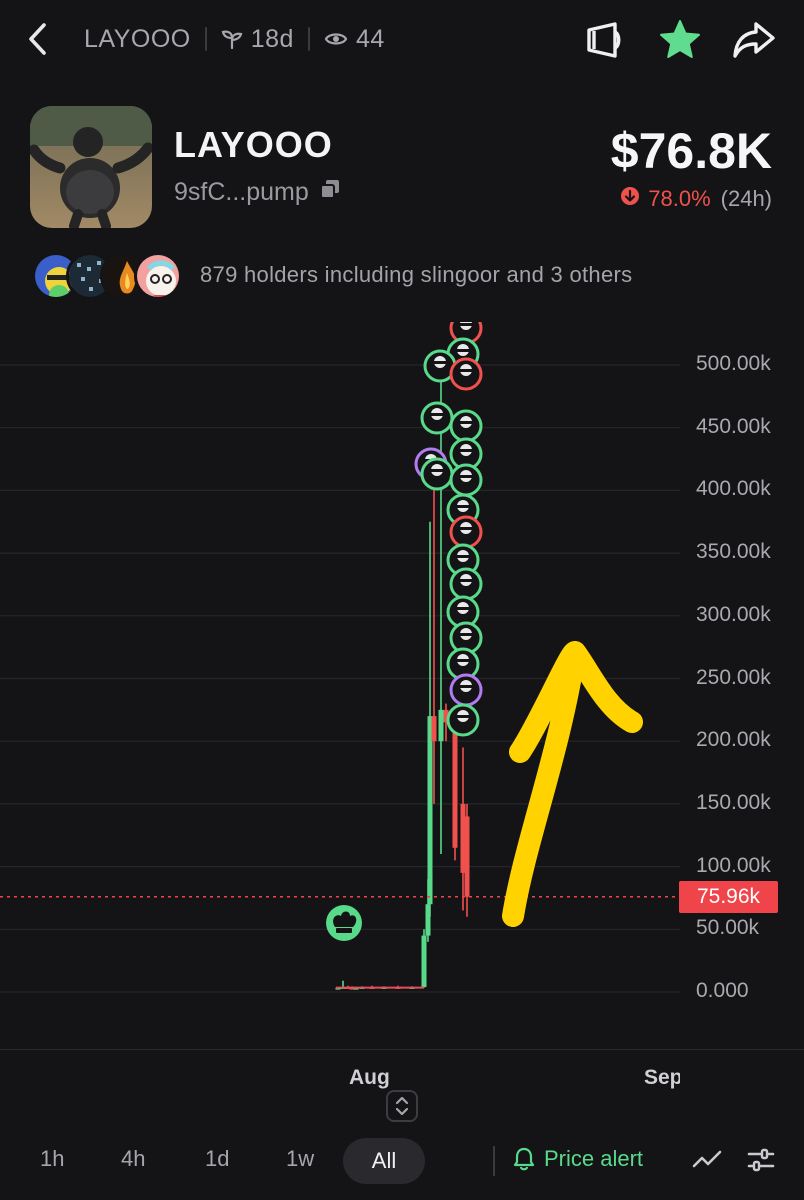 The height and width of the screenshot is (1200, 804). What do you see at coordinates (733, 363) in the screenshot?
I see `y-tick-label: 500.00k` at bounding box center [733, 363].